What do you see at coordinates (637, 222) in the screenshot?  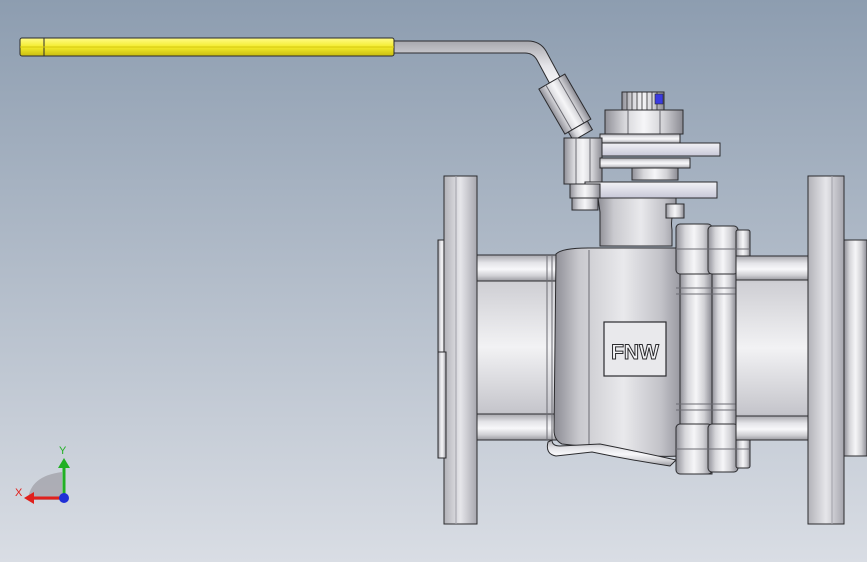 I see `bonnet-neck` at bounding box center [637, 222].